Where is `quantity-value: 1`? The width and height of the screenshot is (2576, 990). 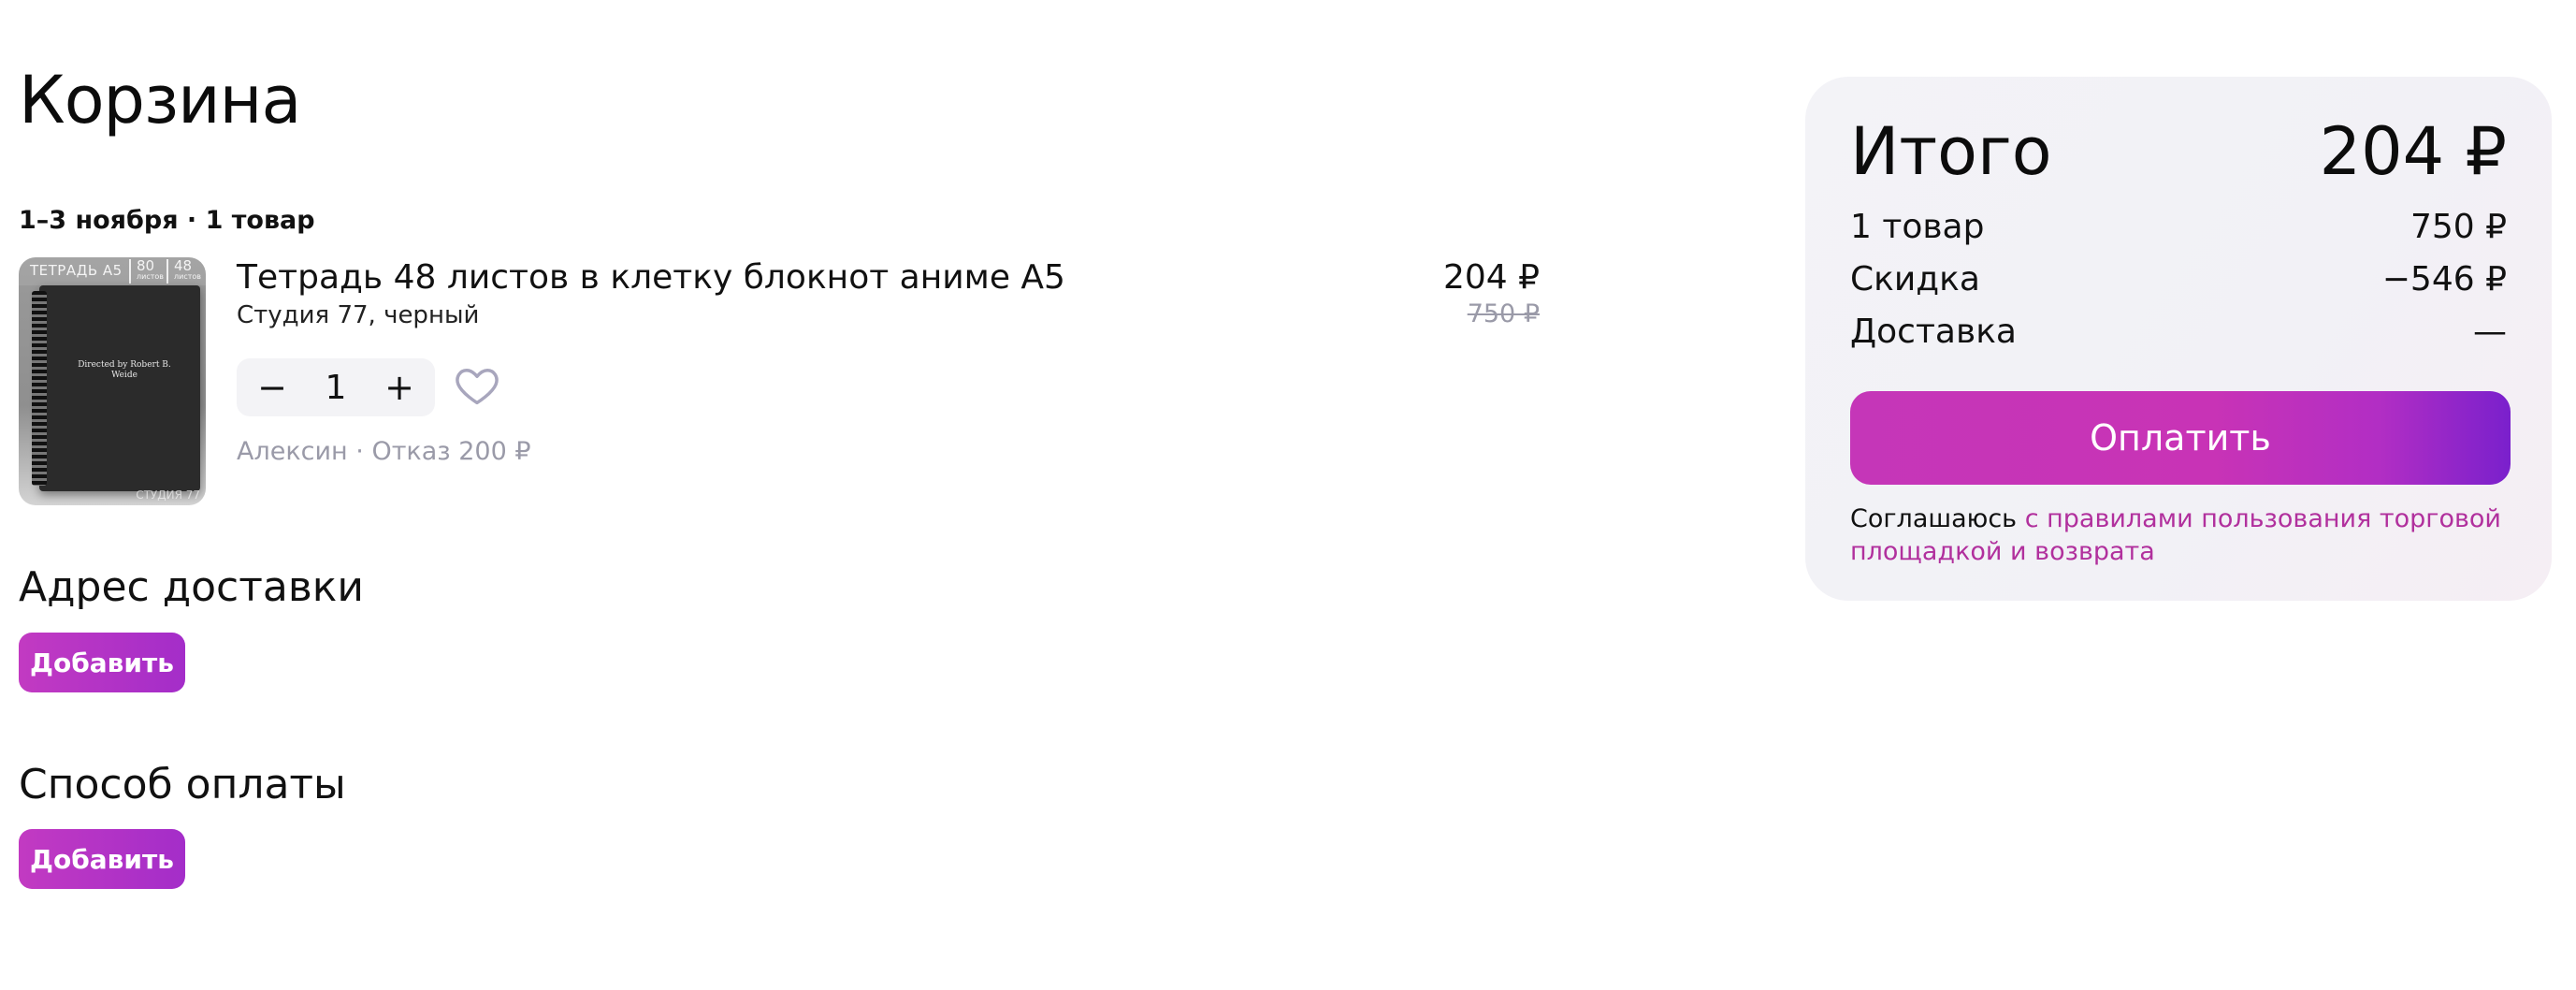
quantity-value: 1 is located at coordinates (336, 387).